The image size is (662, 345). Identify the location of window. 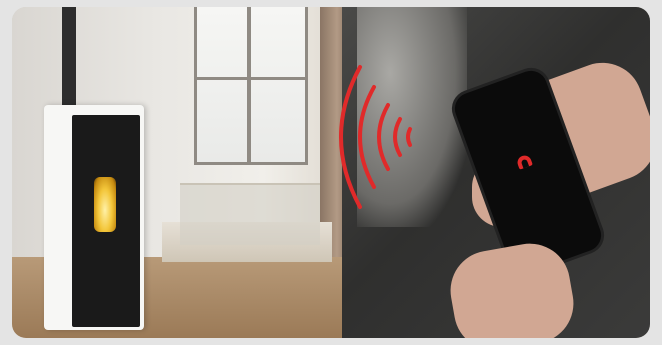
(251, 86).